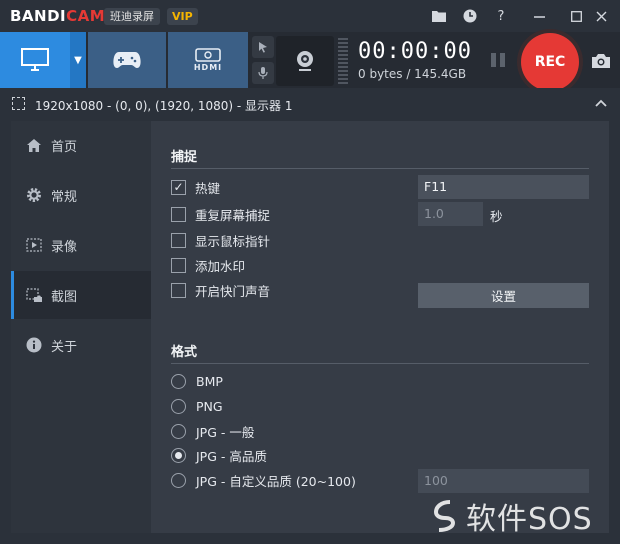 This screenshot has width=620, height=544. I want to click on sidebar-item-video: 录像, so click(81, 245).